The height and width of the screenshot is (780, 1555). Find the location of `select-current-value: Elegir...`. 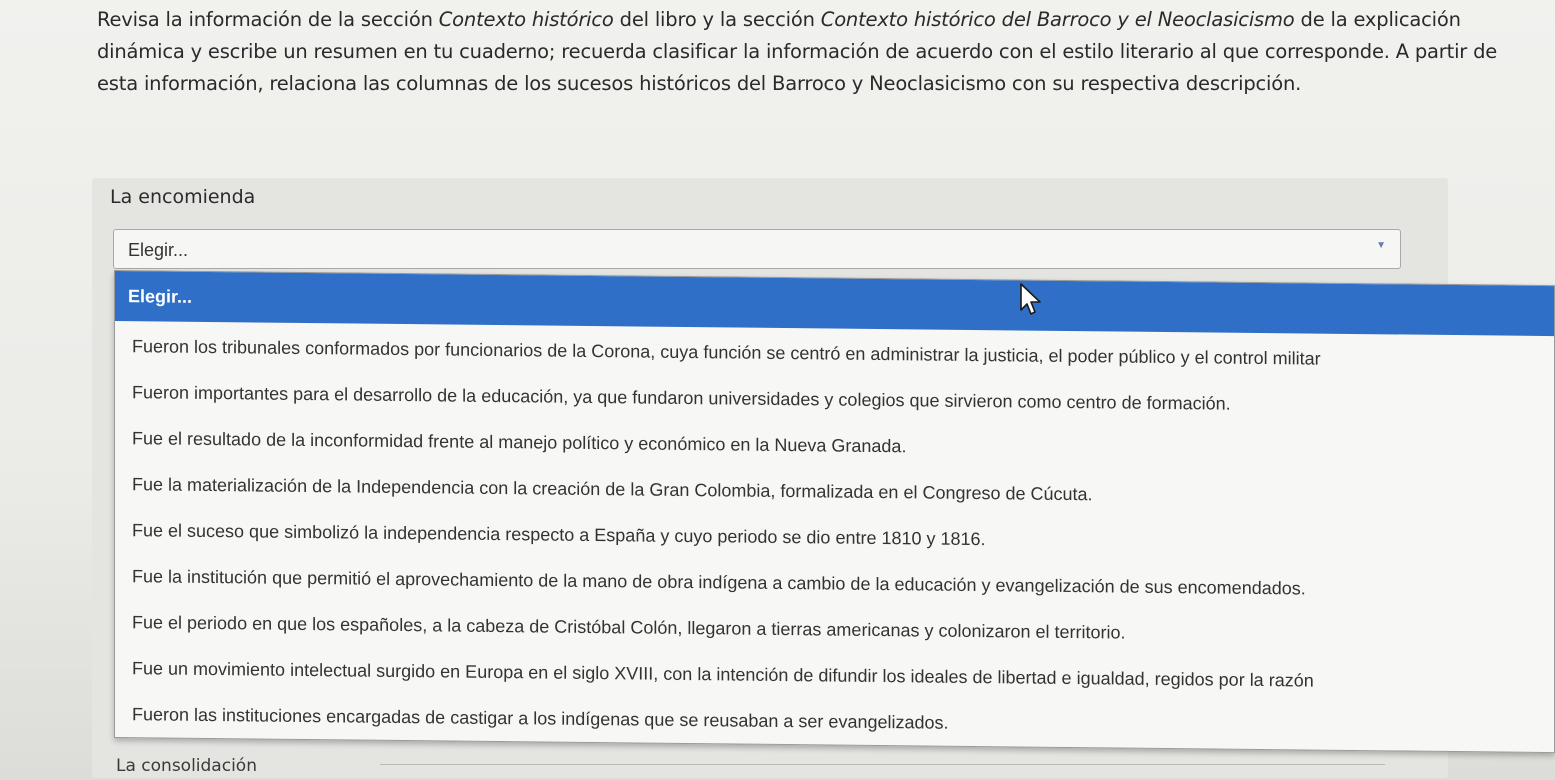

select-current-value: Elegir... is located at coordinates (158, 250).